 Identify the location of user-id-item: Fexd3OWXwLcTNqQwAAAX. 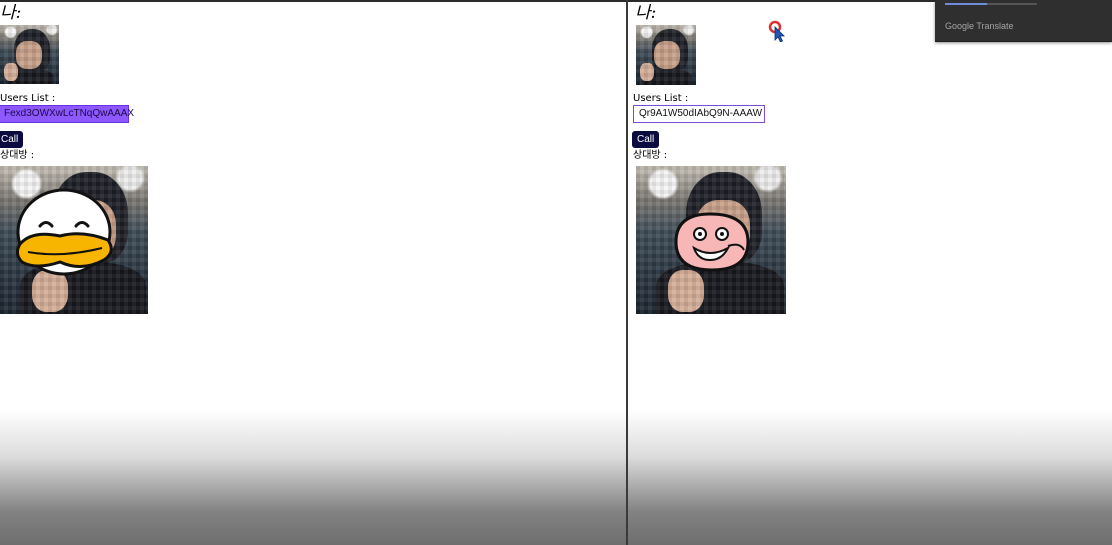
(67, 114).